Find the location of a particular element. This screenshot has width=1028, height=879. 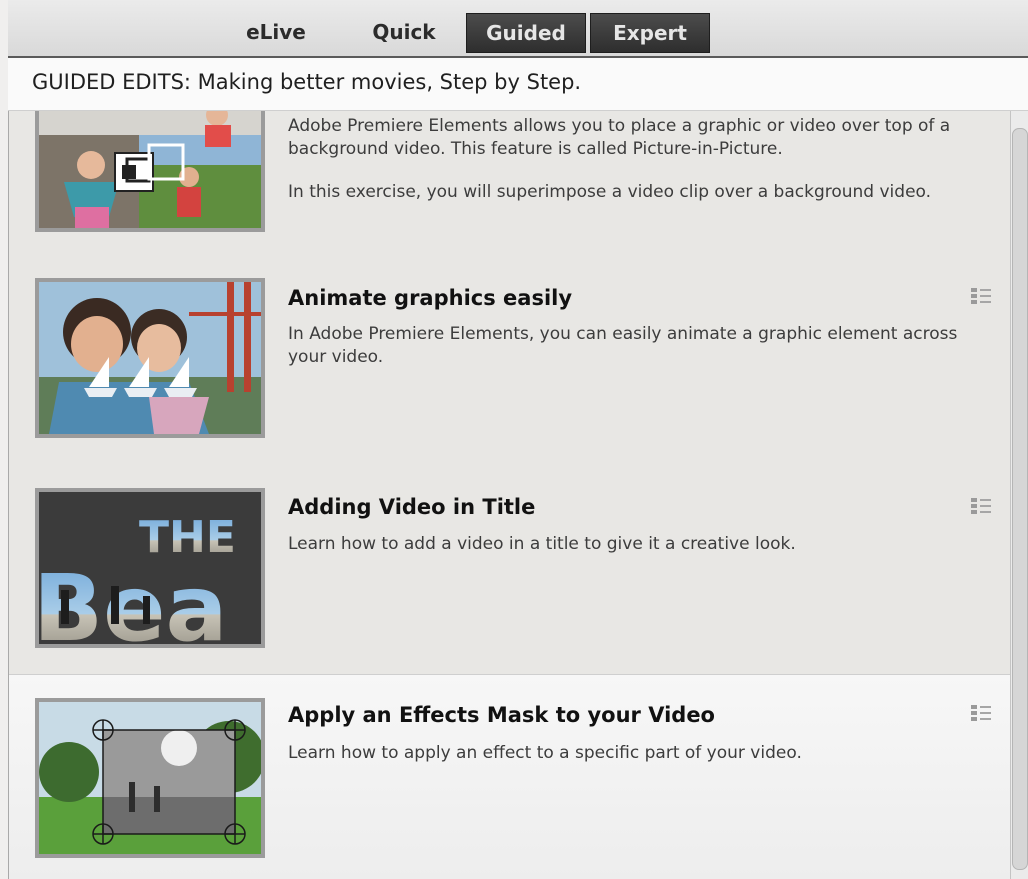

sailboat-icon is located at coordinates (150, 358).